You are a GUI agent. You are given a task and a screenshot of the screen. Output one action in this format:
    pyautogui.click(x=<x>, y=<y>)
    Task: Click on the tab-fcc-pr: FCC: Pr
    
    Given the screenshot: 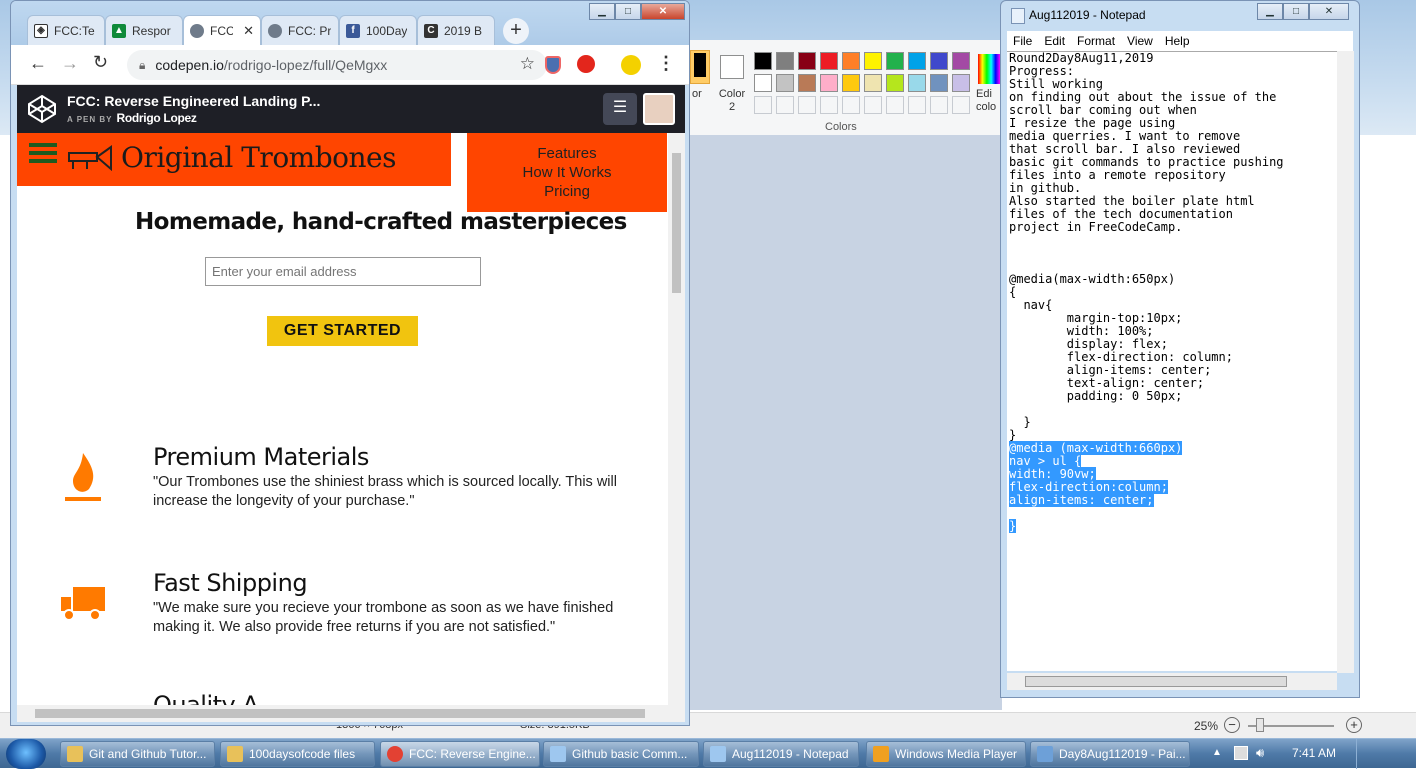 What is the action you would take?
    pyautogui.click(x=300, y=30)
    